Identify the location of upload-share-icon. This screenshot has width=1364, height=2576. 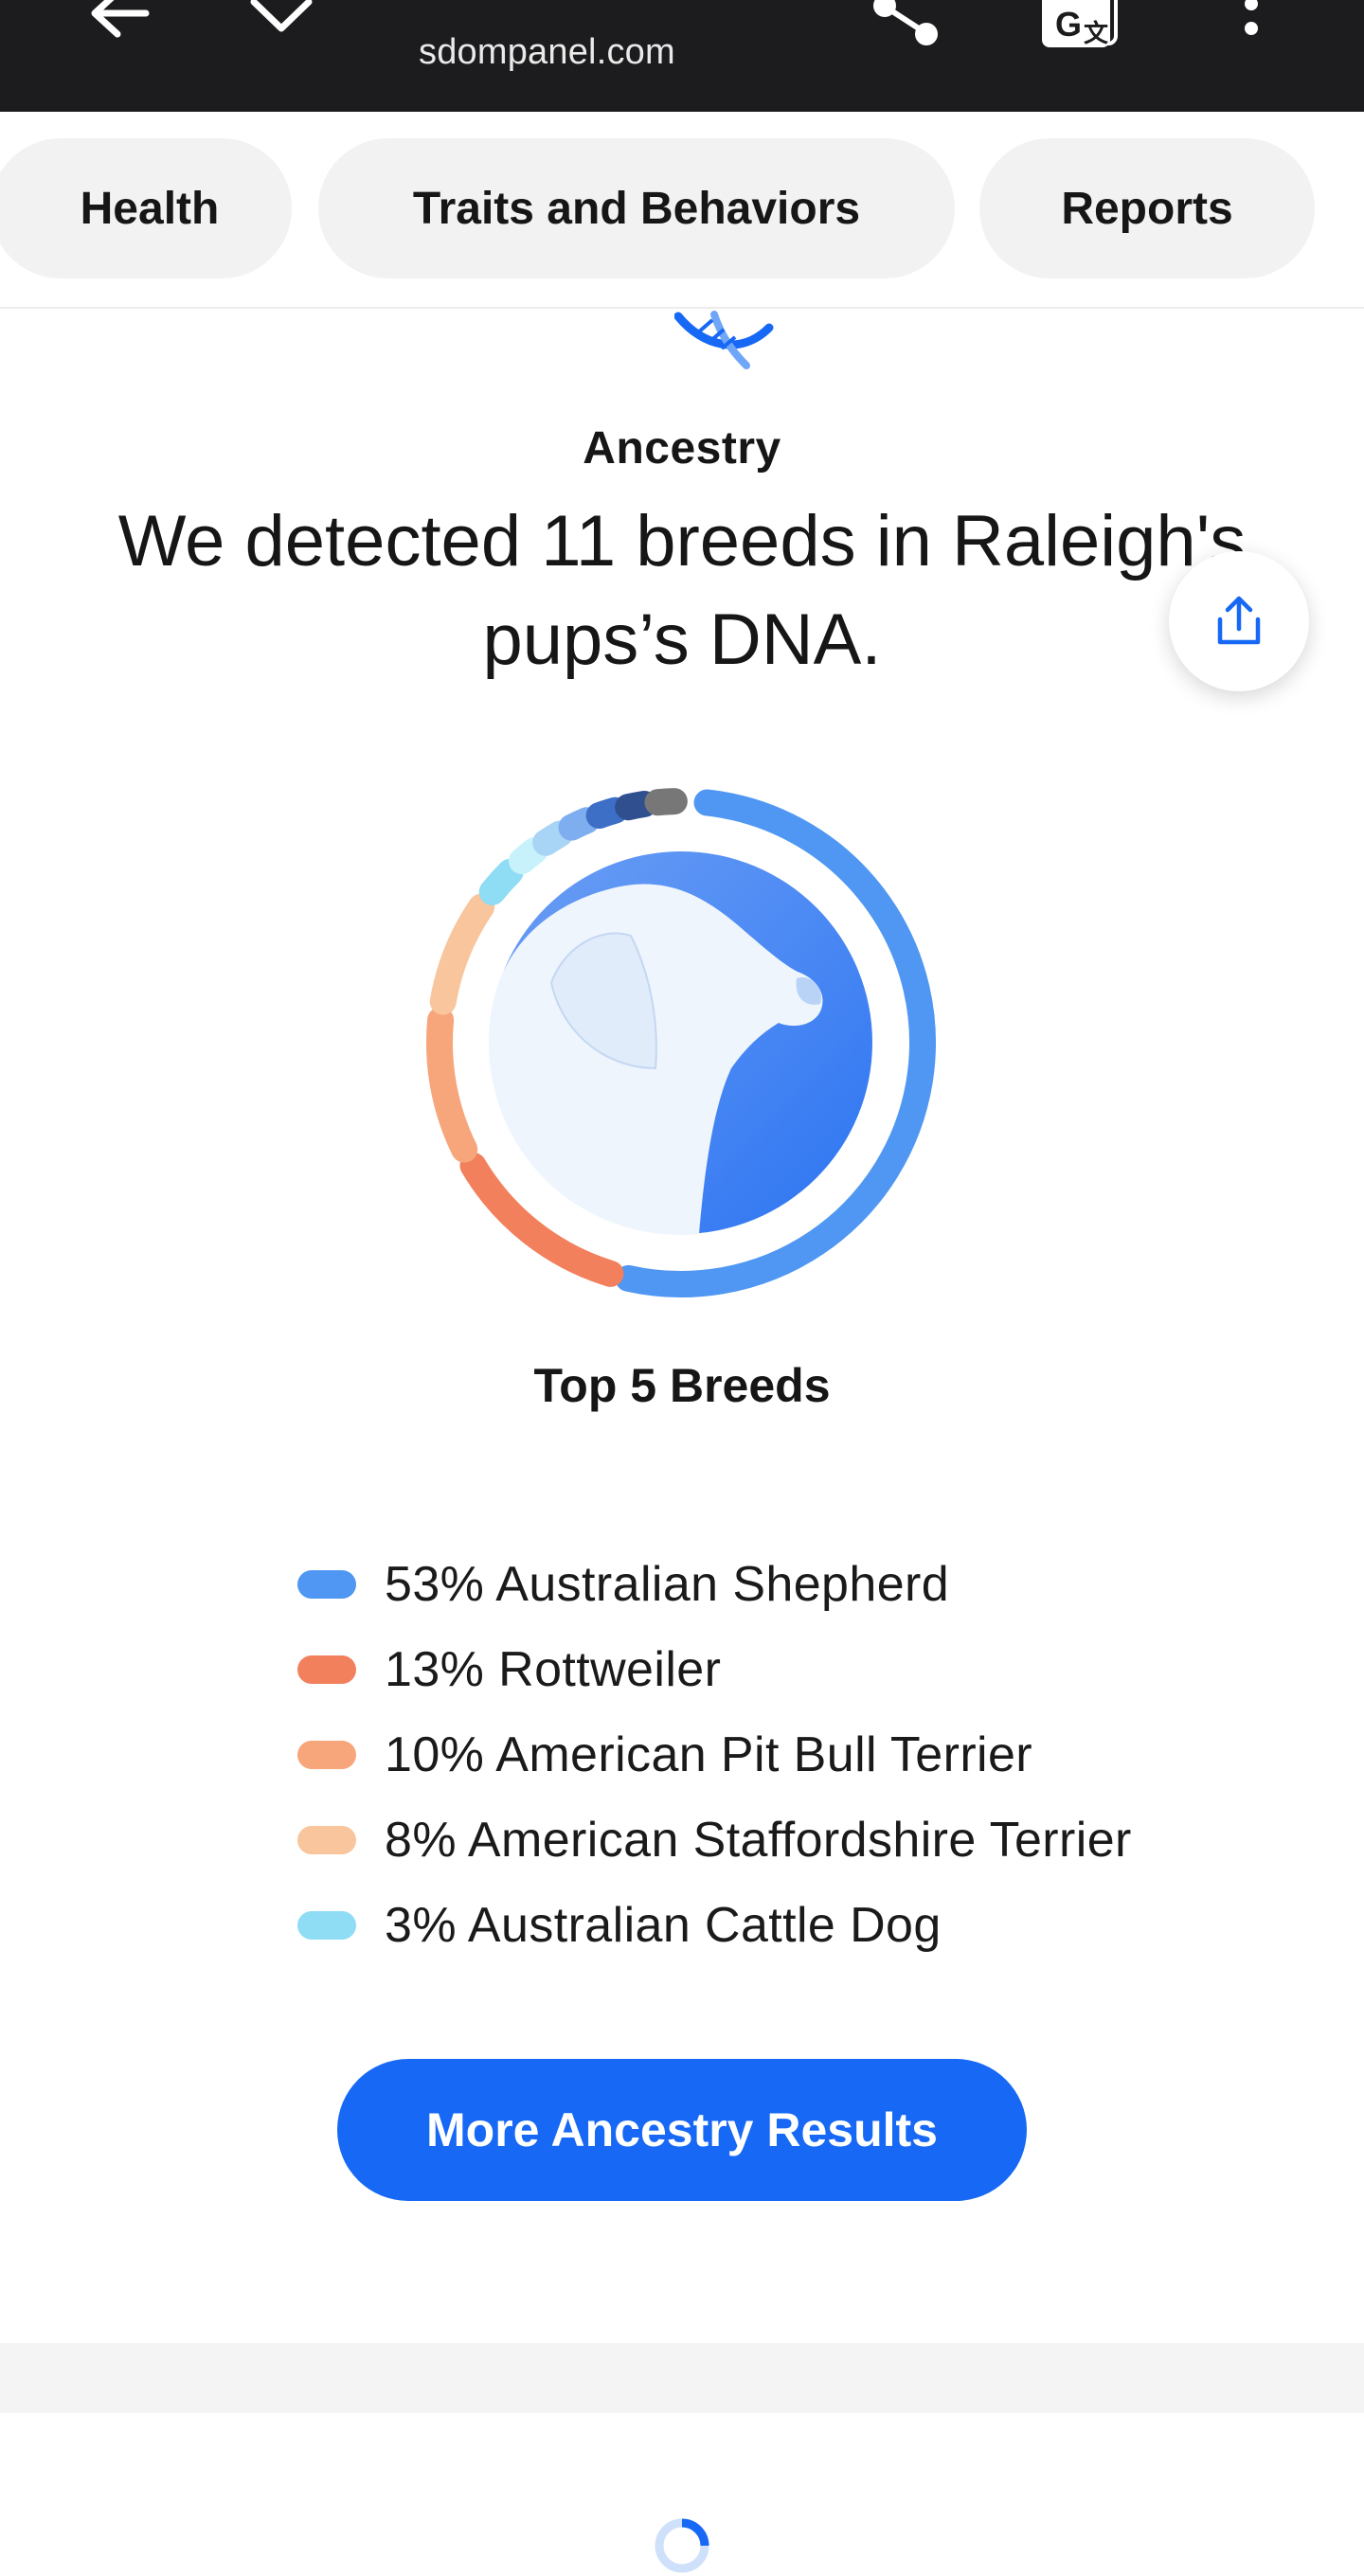
(1239, 620).